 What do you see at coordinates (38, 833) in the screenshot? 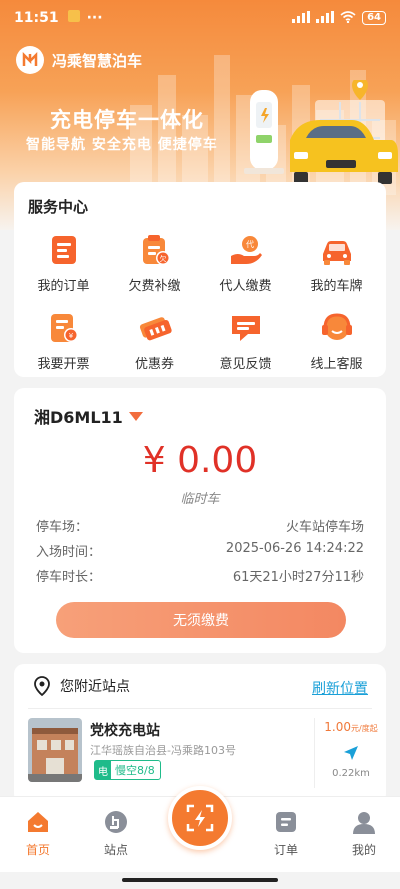
I see `tab-home: 首页` at bounding box center [38, 833].